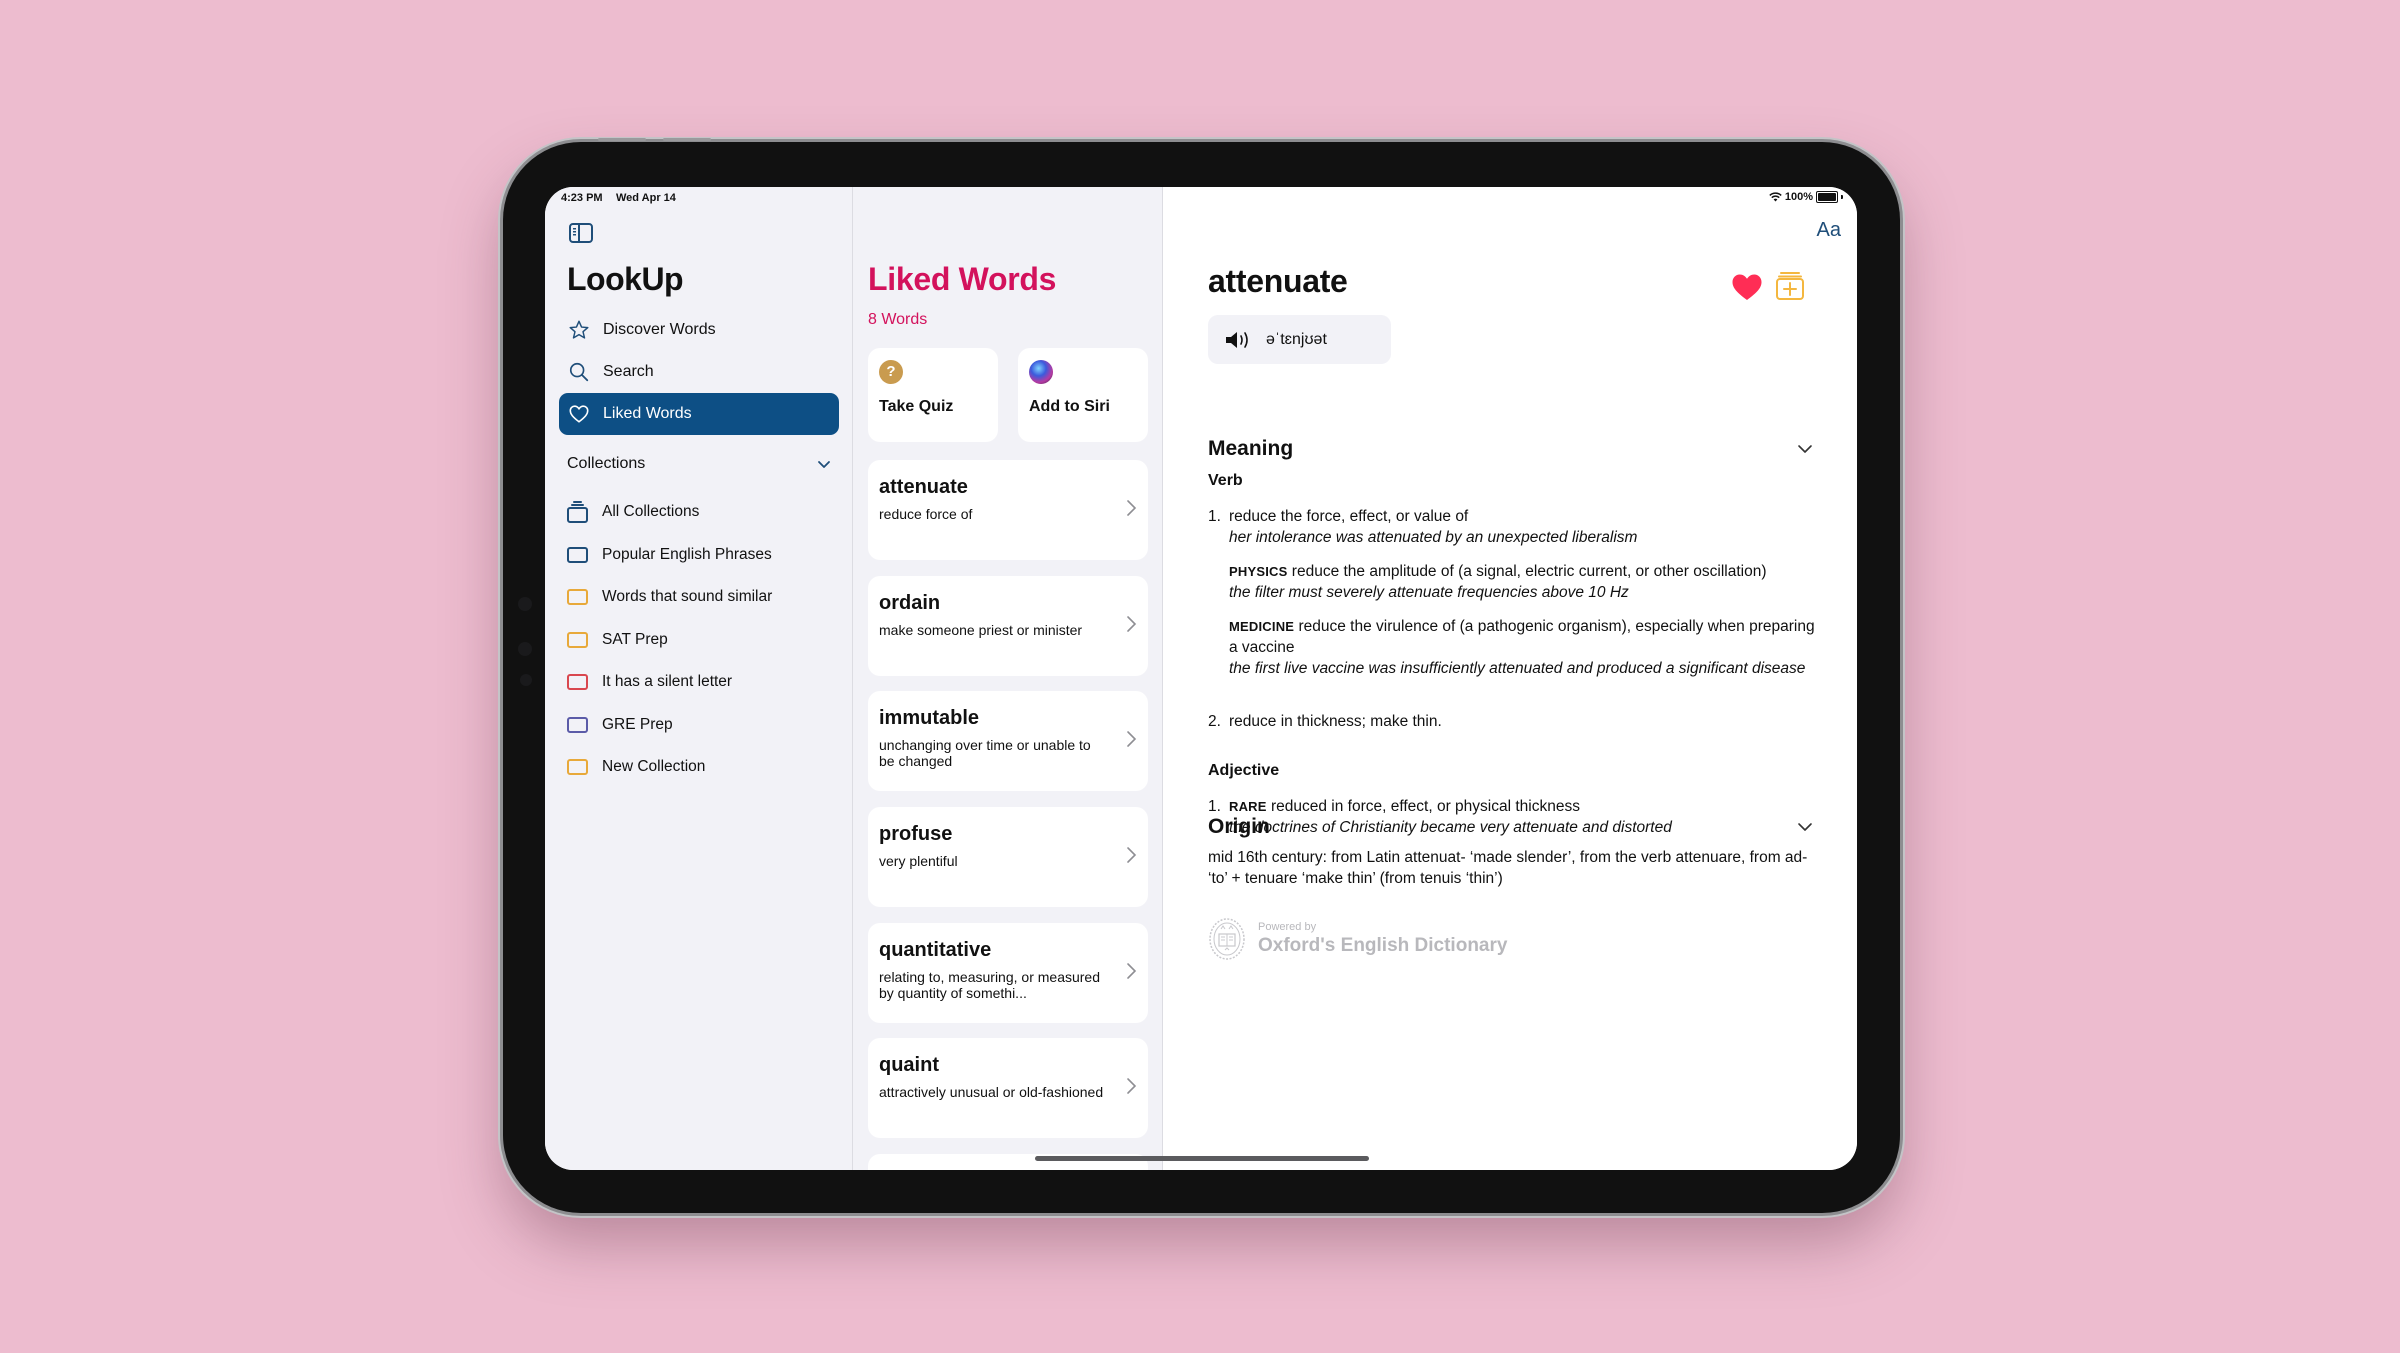  I want to click on word-card: attenuate reduce force of, so click(1008, 510).